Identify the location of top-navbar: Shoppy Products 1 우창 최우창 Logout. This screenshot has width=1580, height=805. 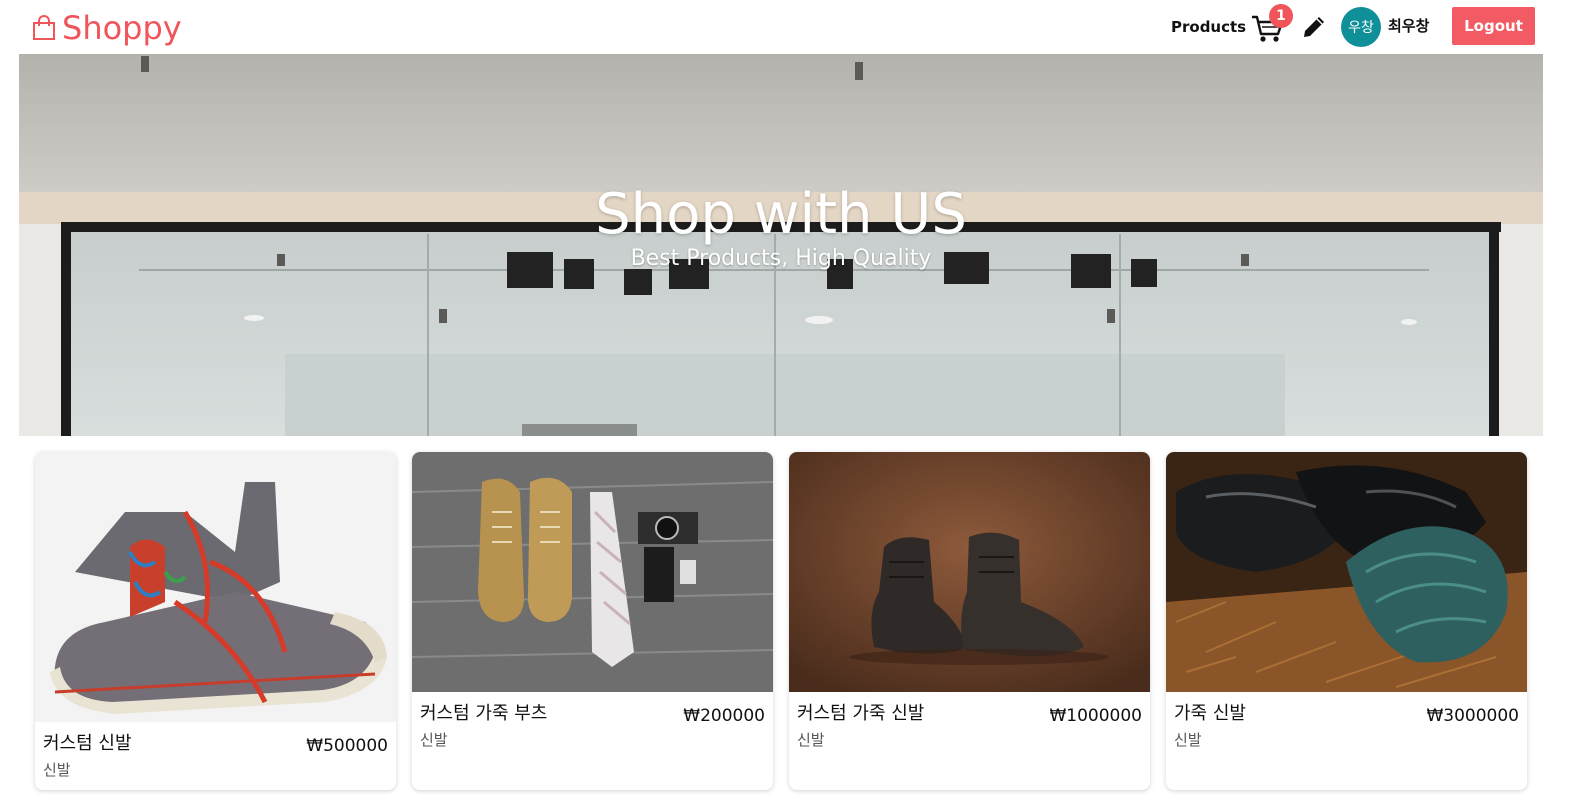
(790, 27).